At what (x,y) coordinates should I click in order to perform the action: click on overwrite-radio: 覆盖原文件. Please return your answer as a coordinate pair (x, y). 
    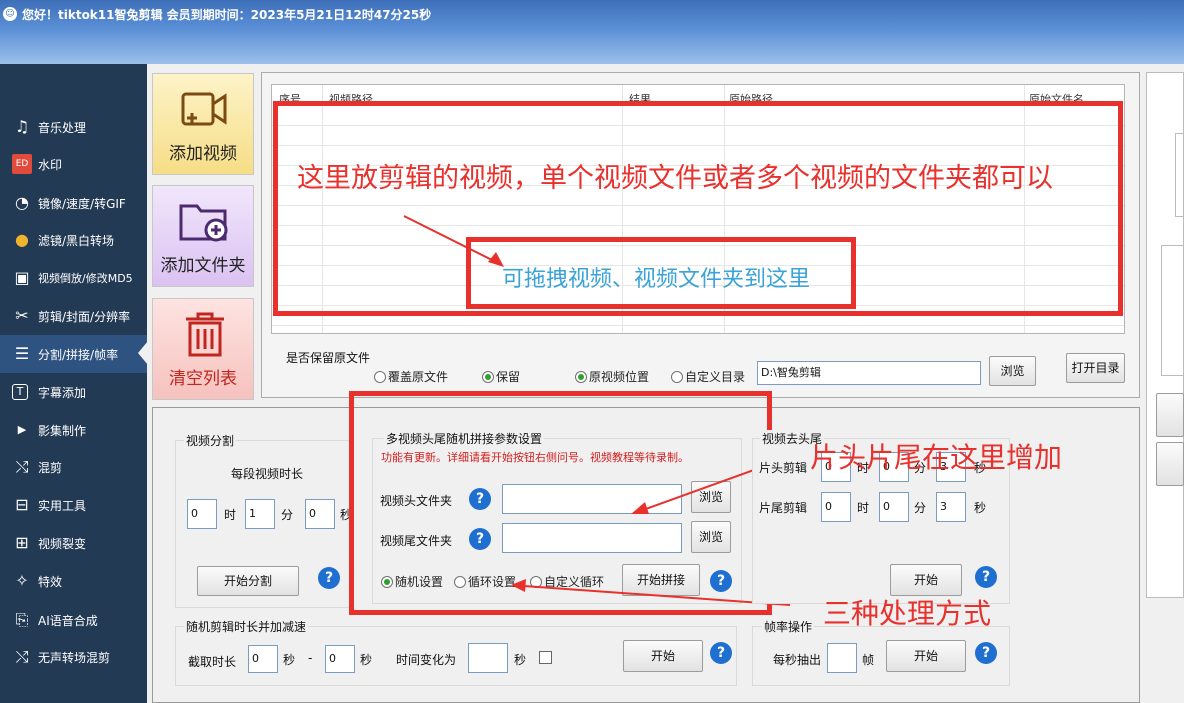
    Looking at the image, I should click on (411, 376).